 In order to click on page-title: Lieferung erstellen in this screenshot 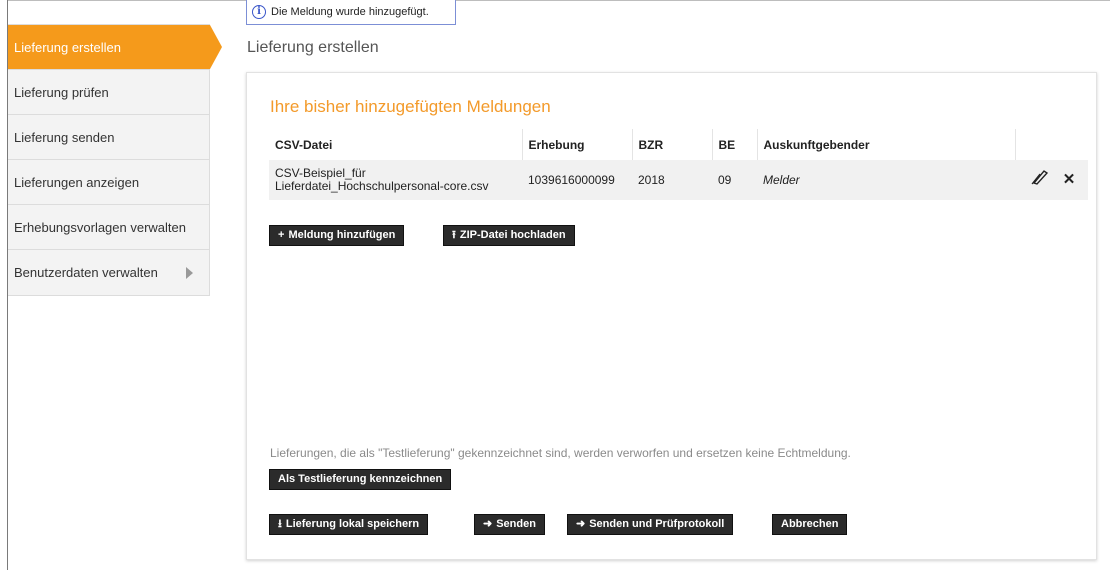, I will do `click(313, 47)`.